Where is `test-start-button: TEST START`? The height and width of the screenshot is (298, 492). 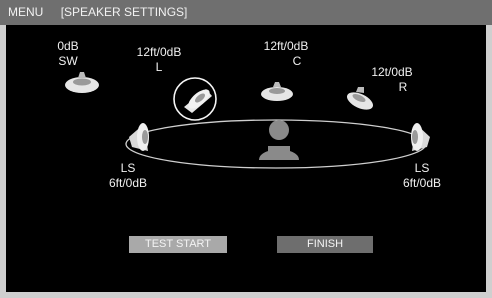 test-start-button: TEST START is located at coordinates (178, 244).